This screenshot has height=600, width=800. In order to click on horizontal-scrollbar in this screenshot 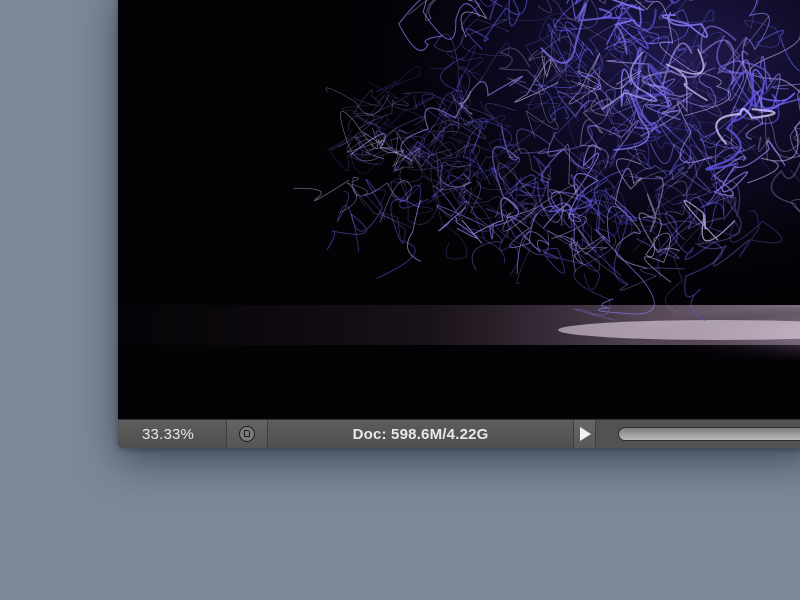, I will do `click(709, 434)`.